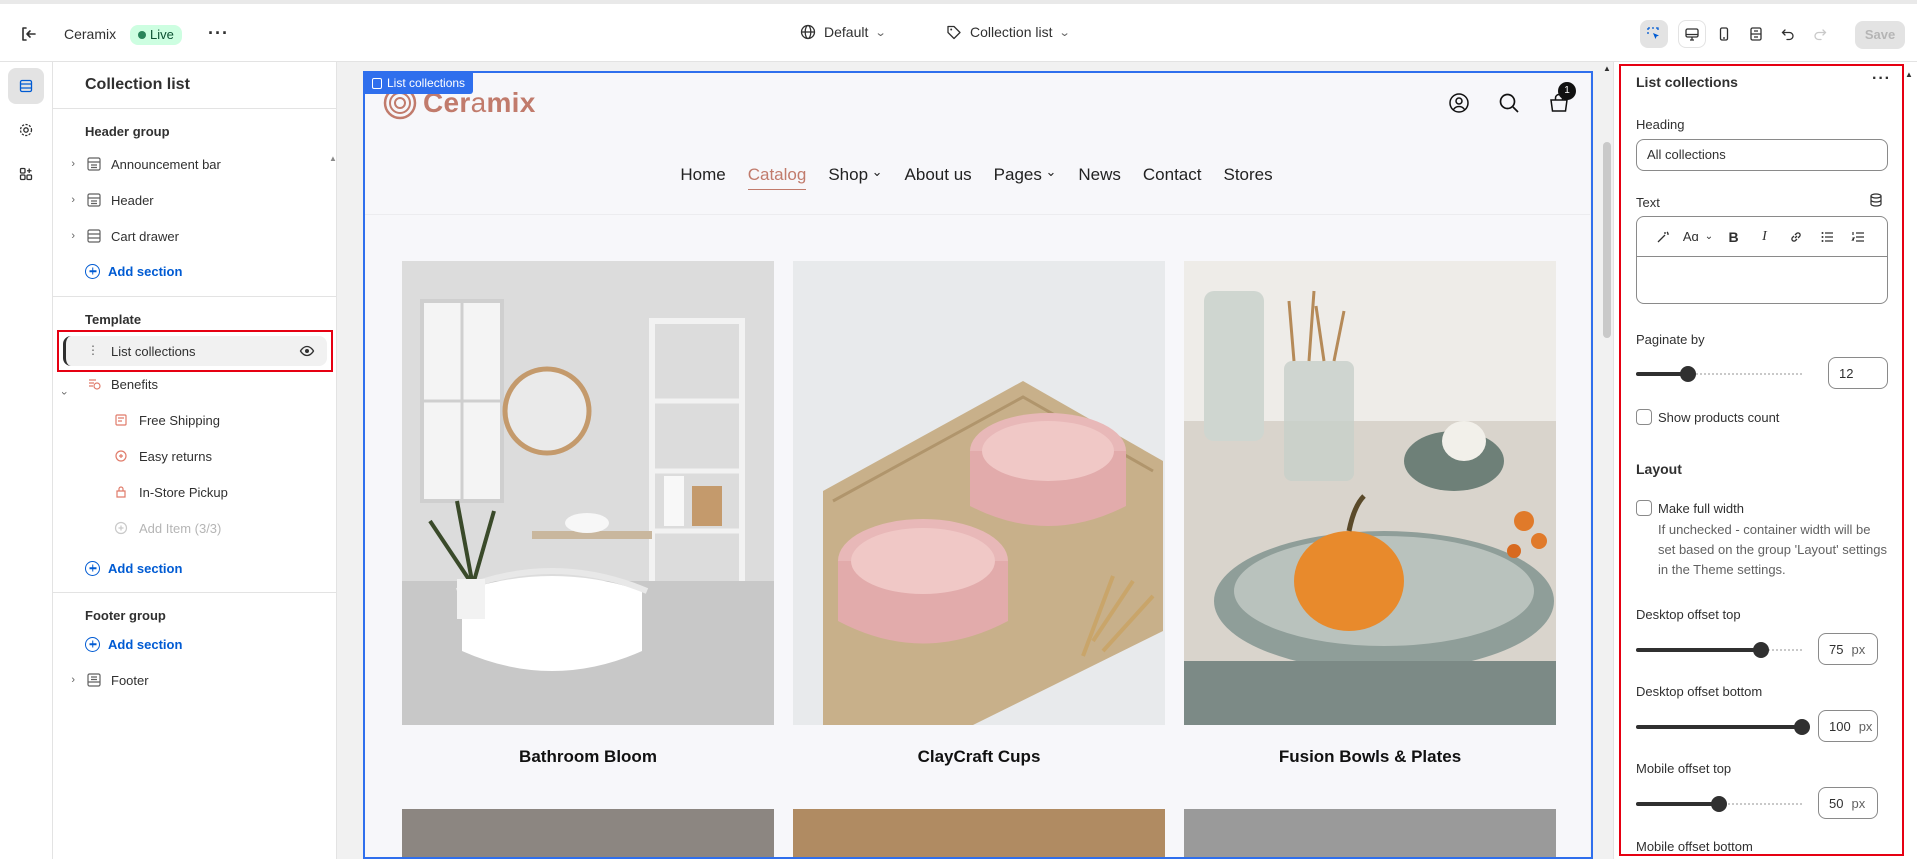 Image resolution: width=1917 pixels, height=859 pixels. I want to click on collection-title: ClayCraft Cups, so click(979, 757).